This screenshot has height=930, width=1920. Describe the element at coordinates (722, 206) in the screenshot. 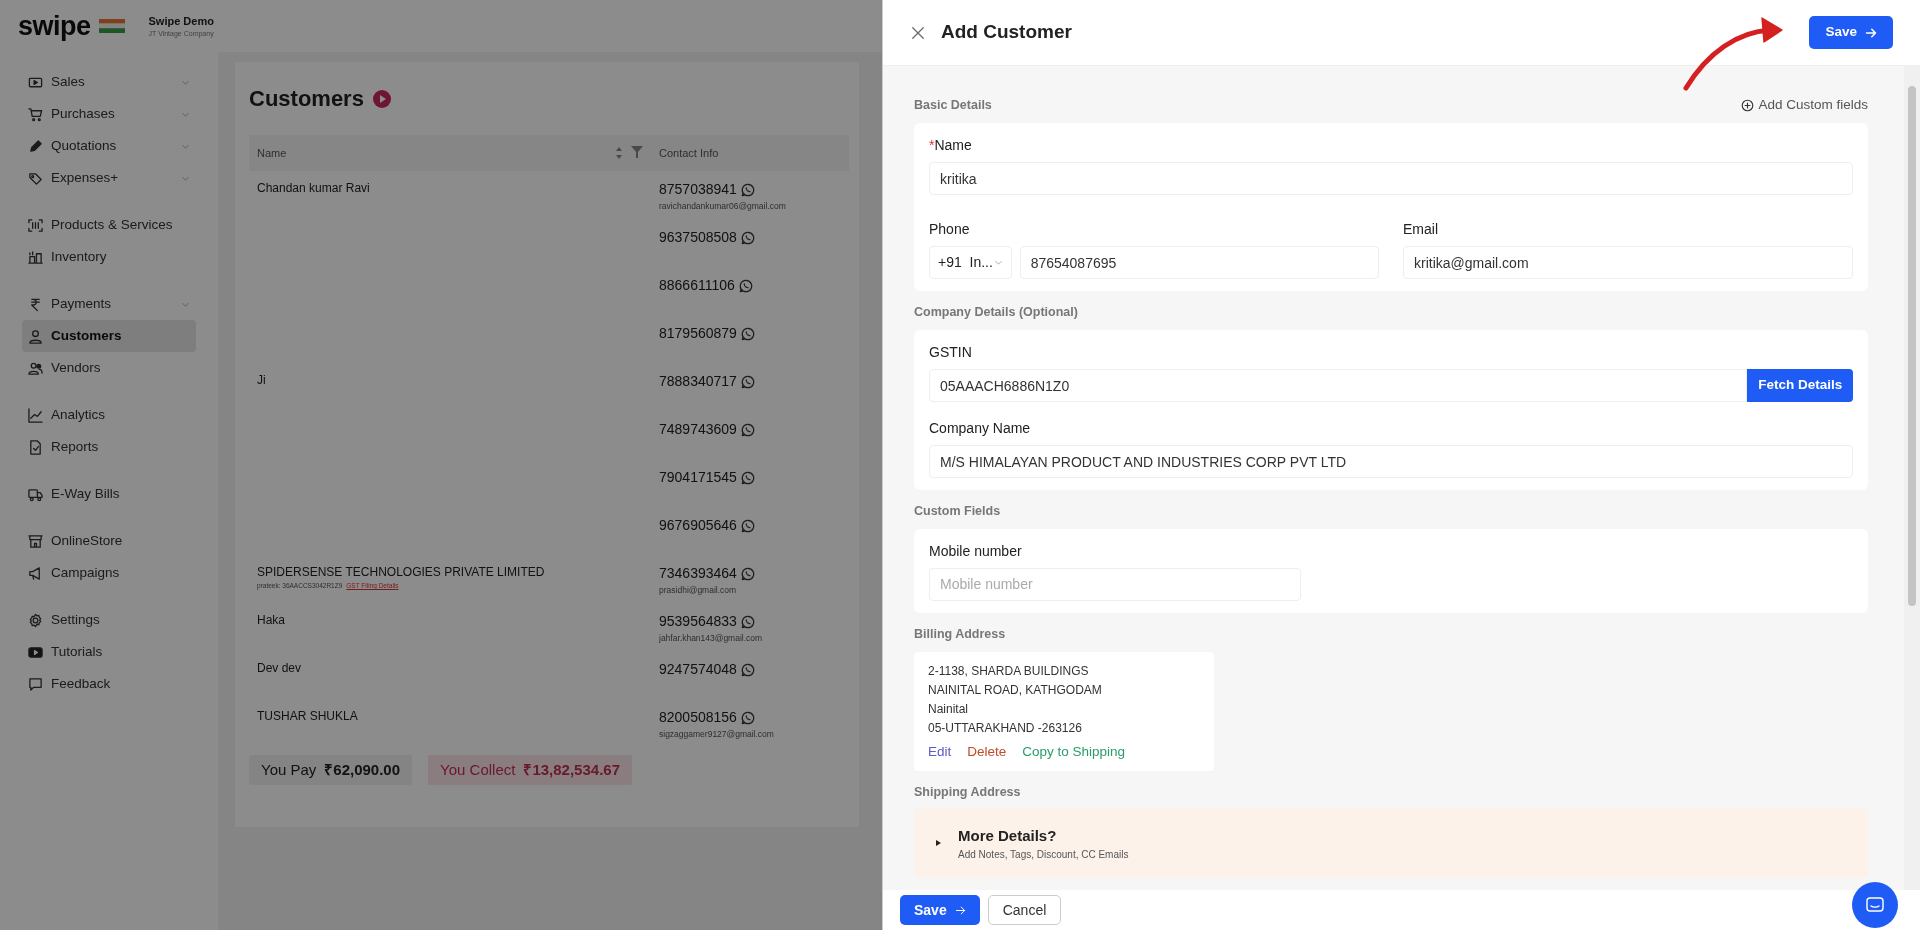

I see `table-cell: ravichandankumar06@gmail.com` at that location.